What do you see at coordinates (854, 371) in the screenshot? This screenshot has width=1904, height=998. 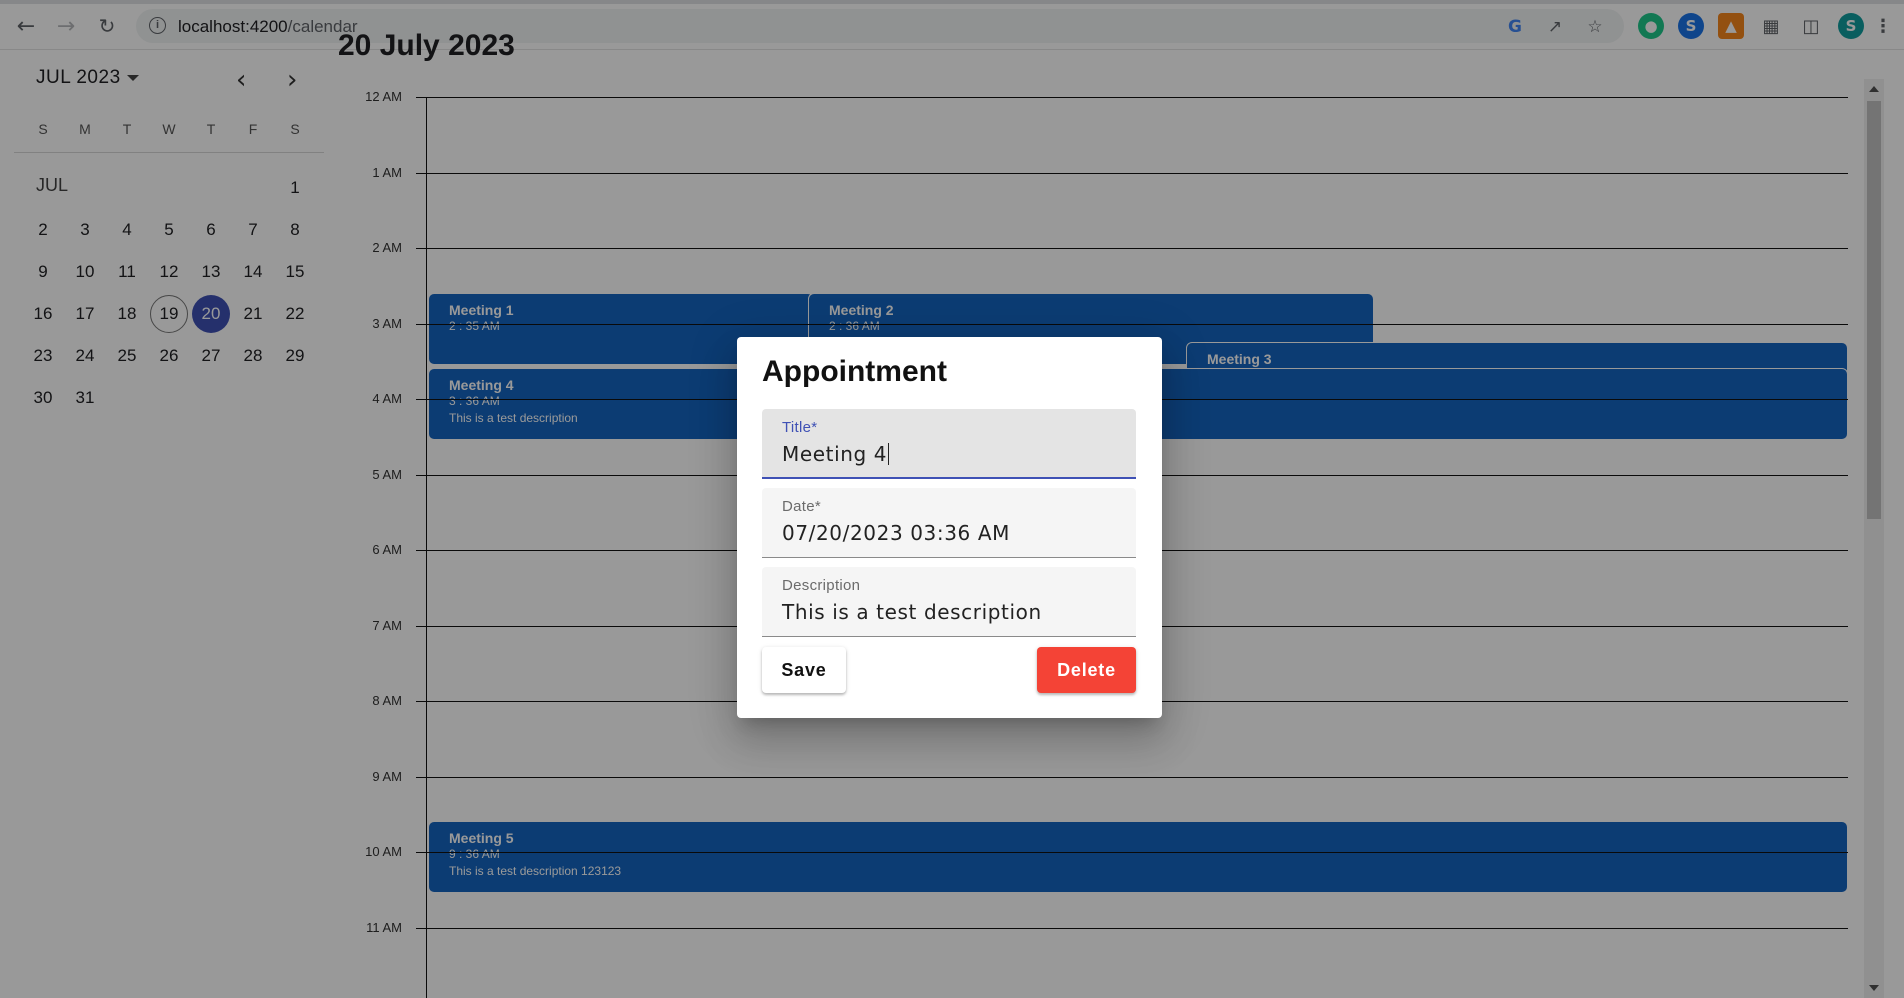 I see `dialog-title: Appointment` at bounding box center [854, 371].